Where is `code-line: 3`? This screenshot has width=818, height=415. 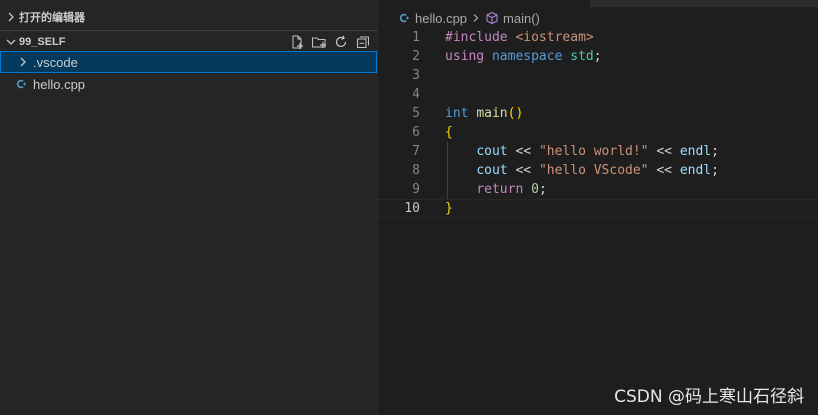
code-line: 3 is located at coordinates (598, 75).